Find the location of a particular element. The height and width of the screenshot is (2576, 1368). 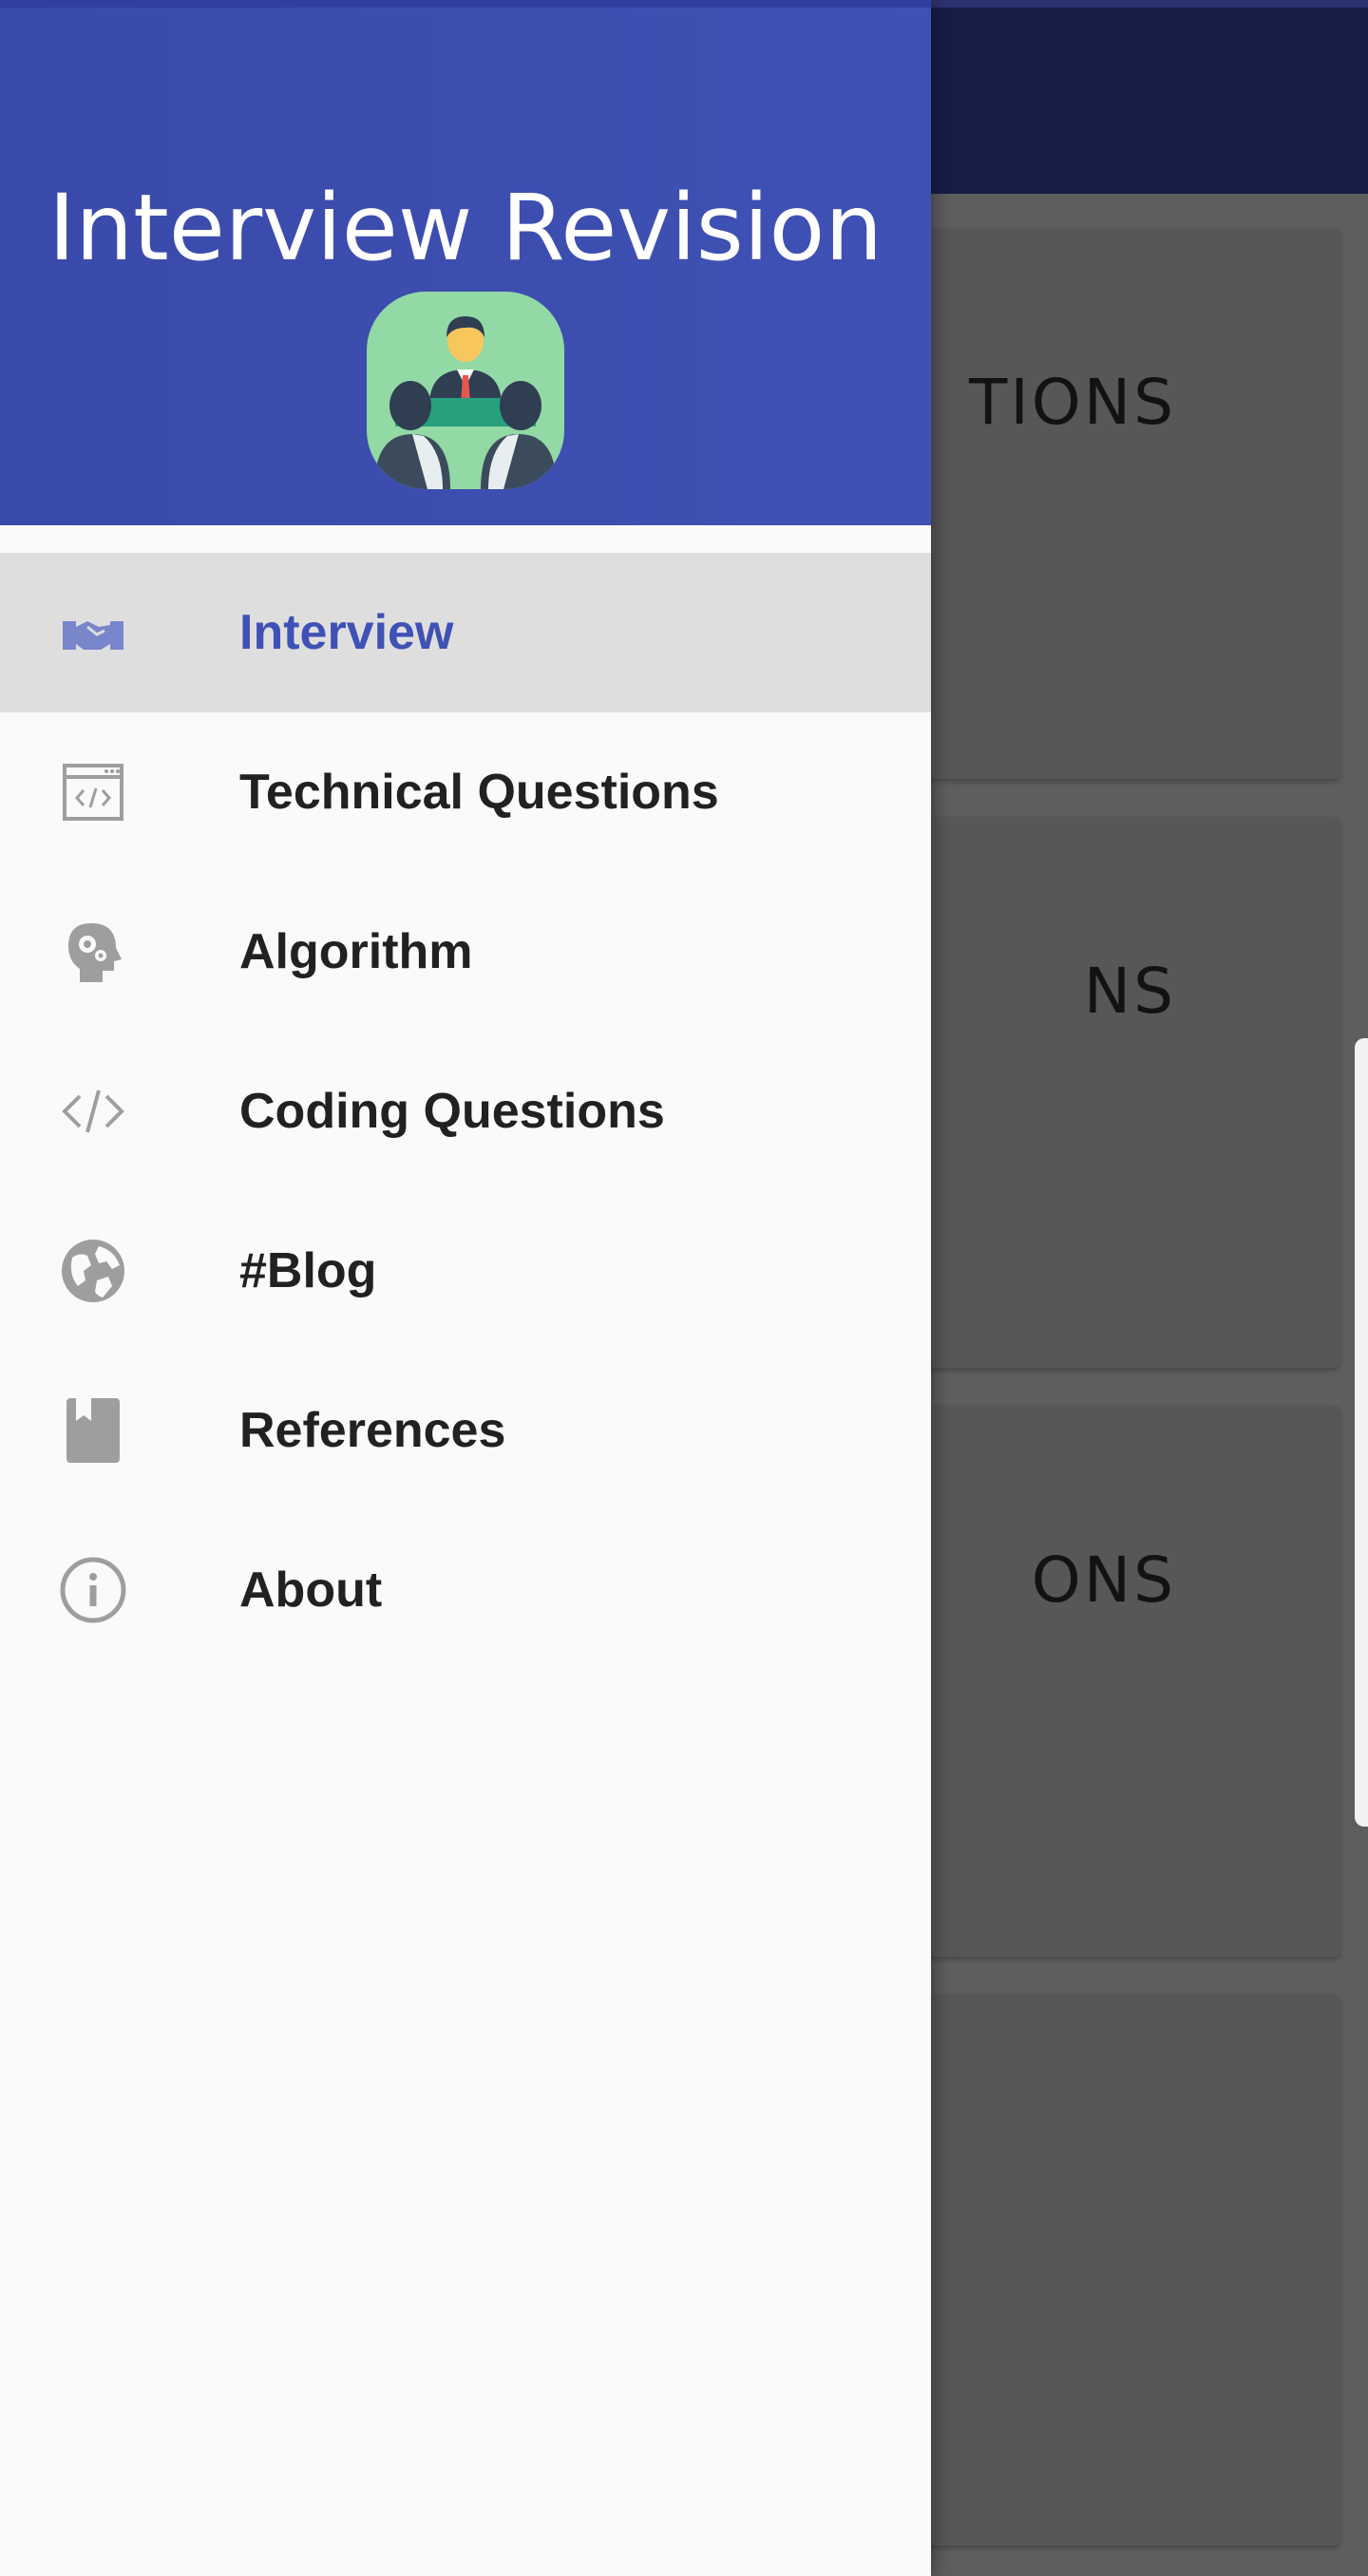

head-gear-icon is located at coordinates (93, 952).